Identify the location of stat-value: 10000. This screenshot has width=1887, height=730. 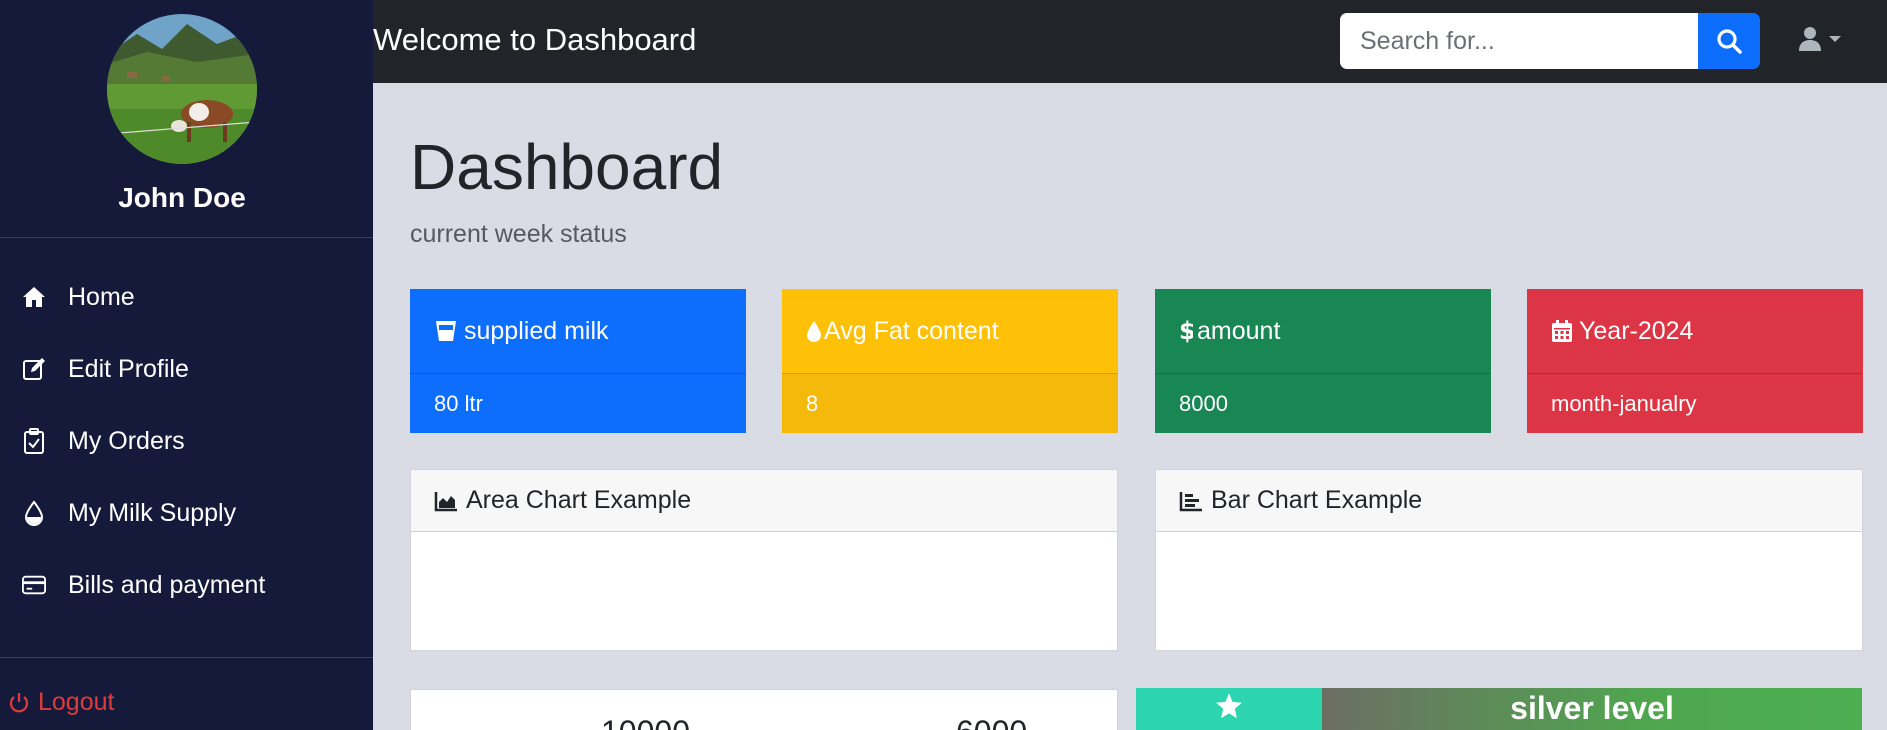
(645, 722).